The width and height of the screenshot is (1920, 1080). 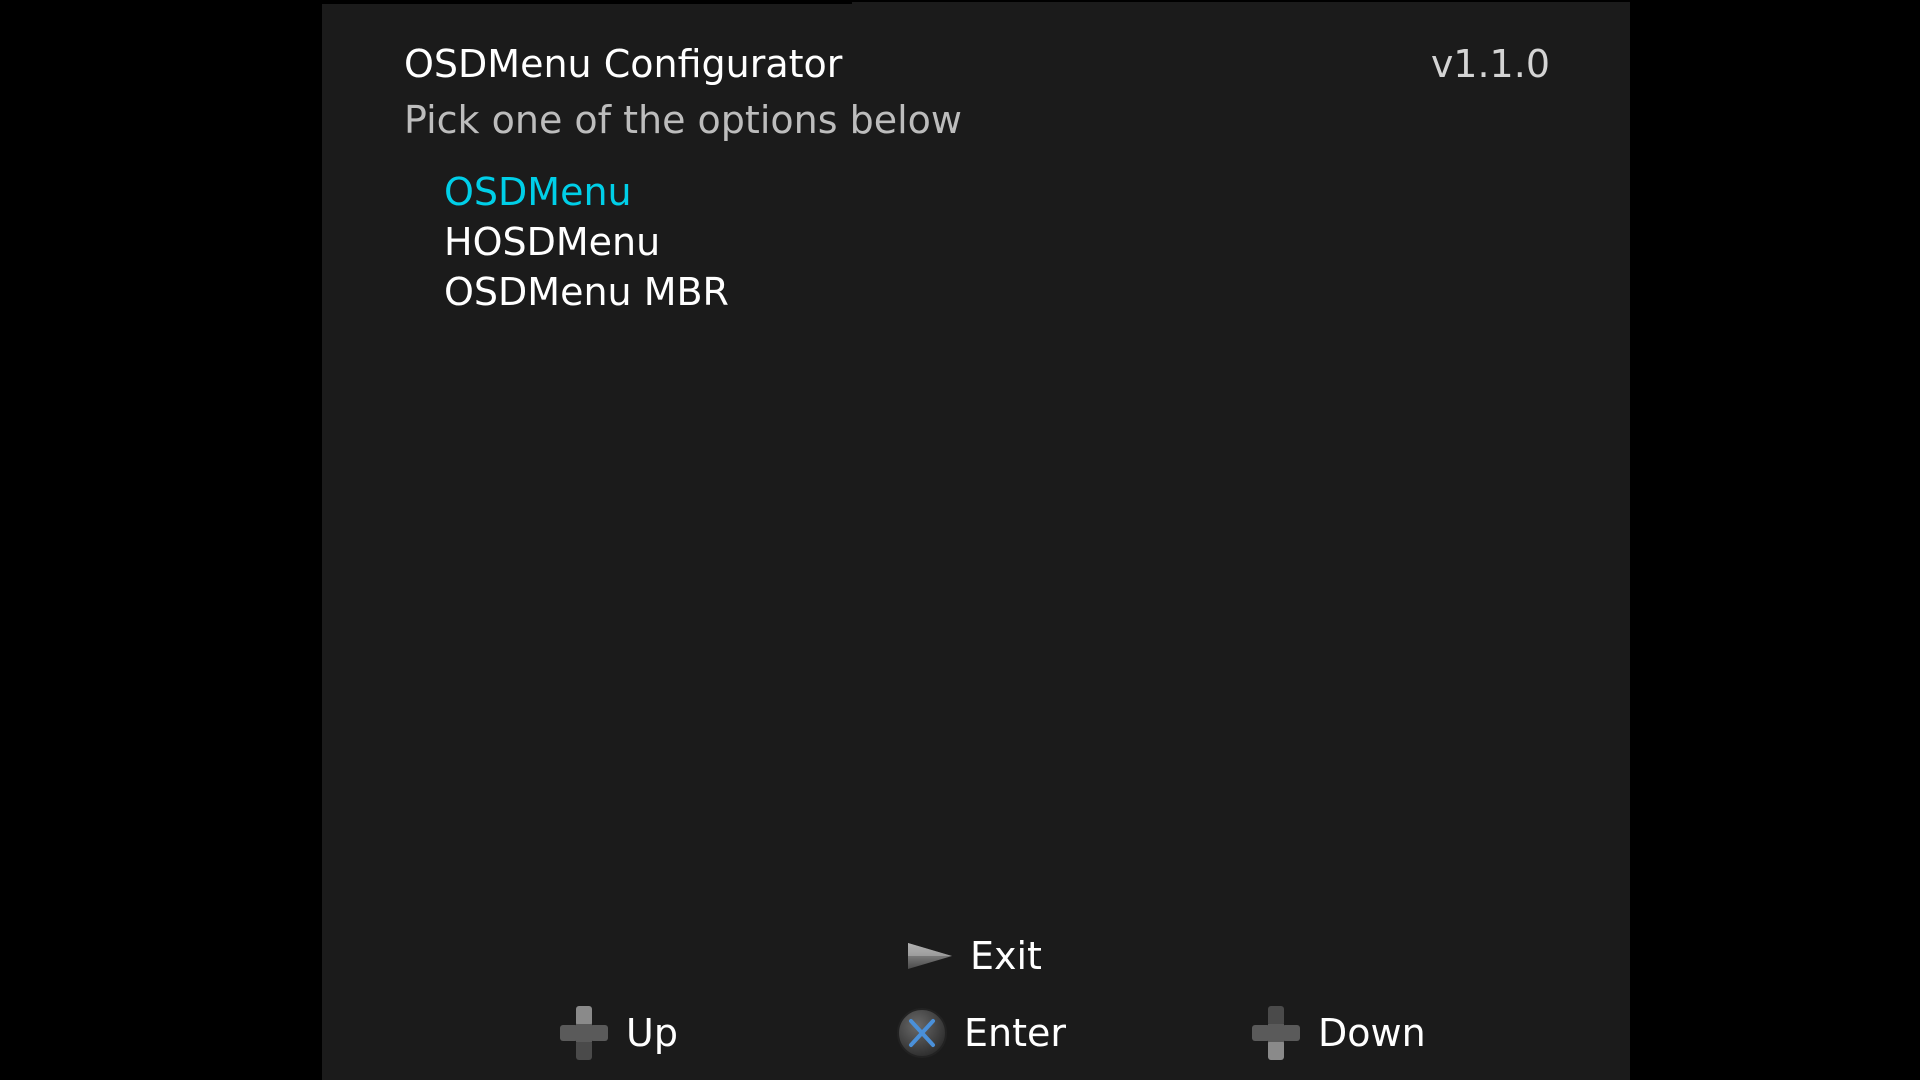 What do you see at coordinates (584, 1033) in the screenshot?
I see `dpad-up-icon` at bounding box center [584, 1033].